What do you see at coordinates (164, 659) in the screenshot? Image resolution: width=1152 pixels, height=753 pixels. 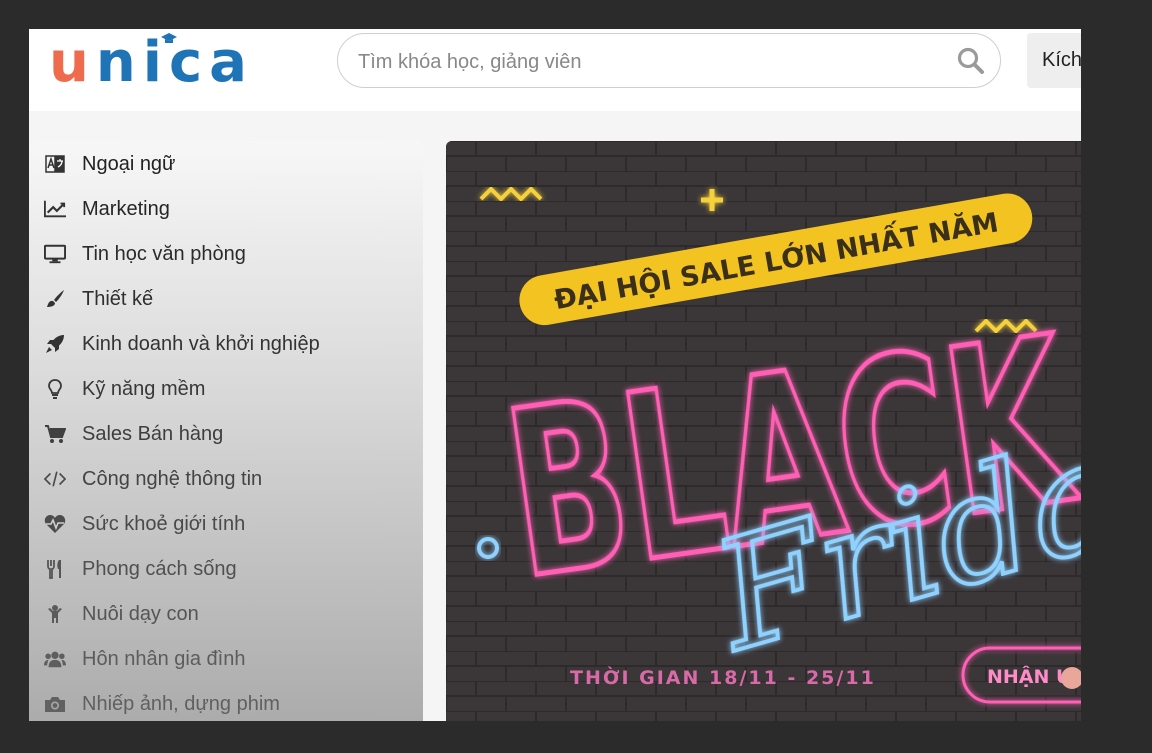 I see `sidebar-item-label: Hôn nhân gia đình` at bounding box center [164, 659].